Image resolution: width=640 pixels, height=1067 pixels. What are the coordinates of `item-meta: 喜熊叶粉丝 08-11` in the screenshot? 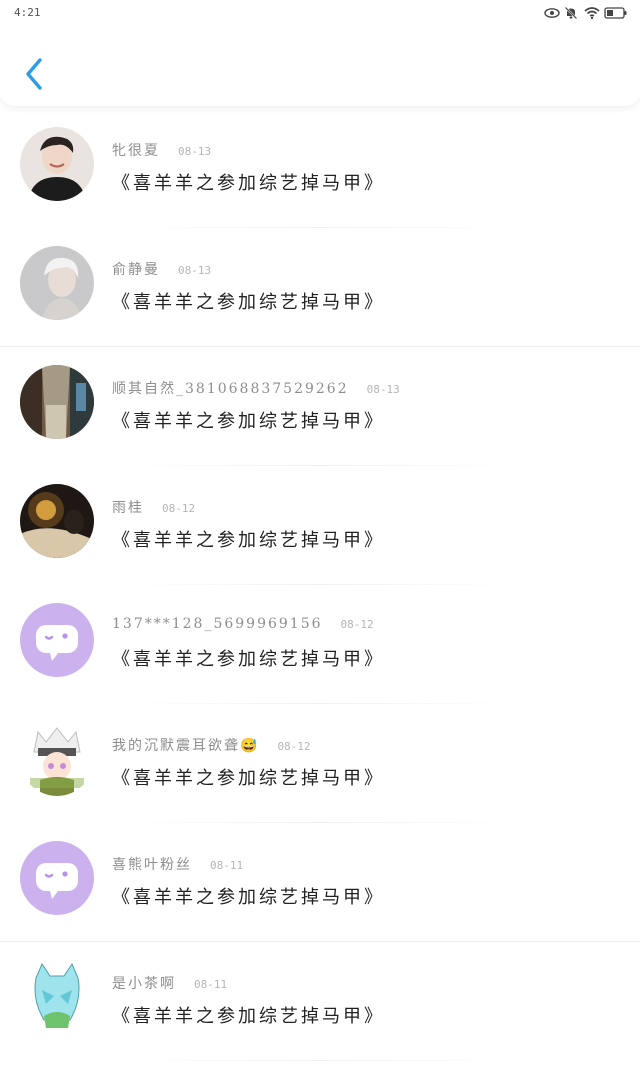 It's located at (177, 864).